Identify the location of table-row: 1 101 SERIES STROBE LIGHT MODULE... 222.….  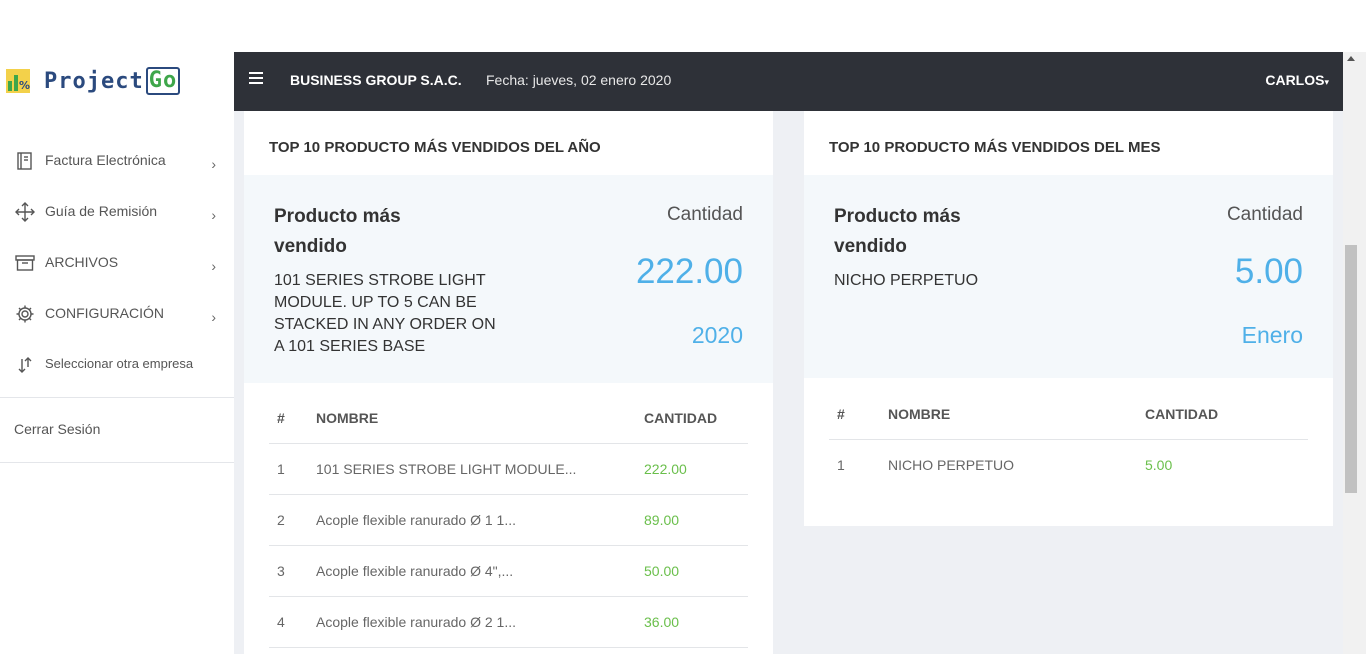
(508, 469).